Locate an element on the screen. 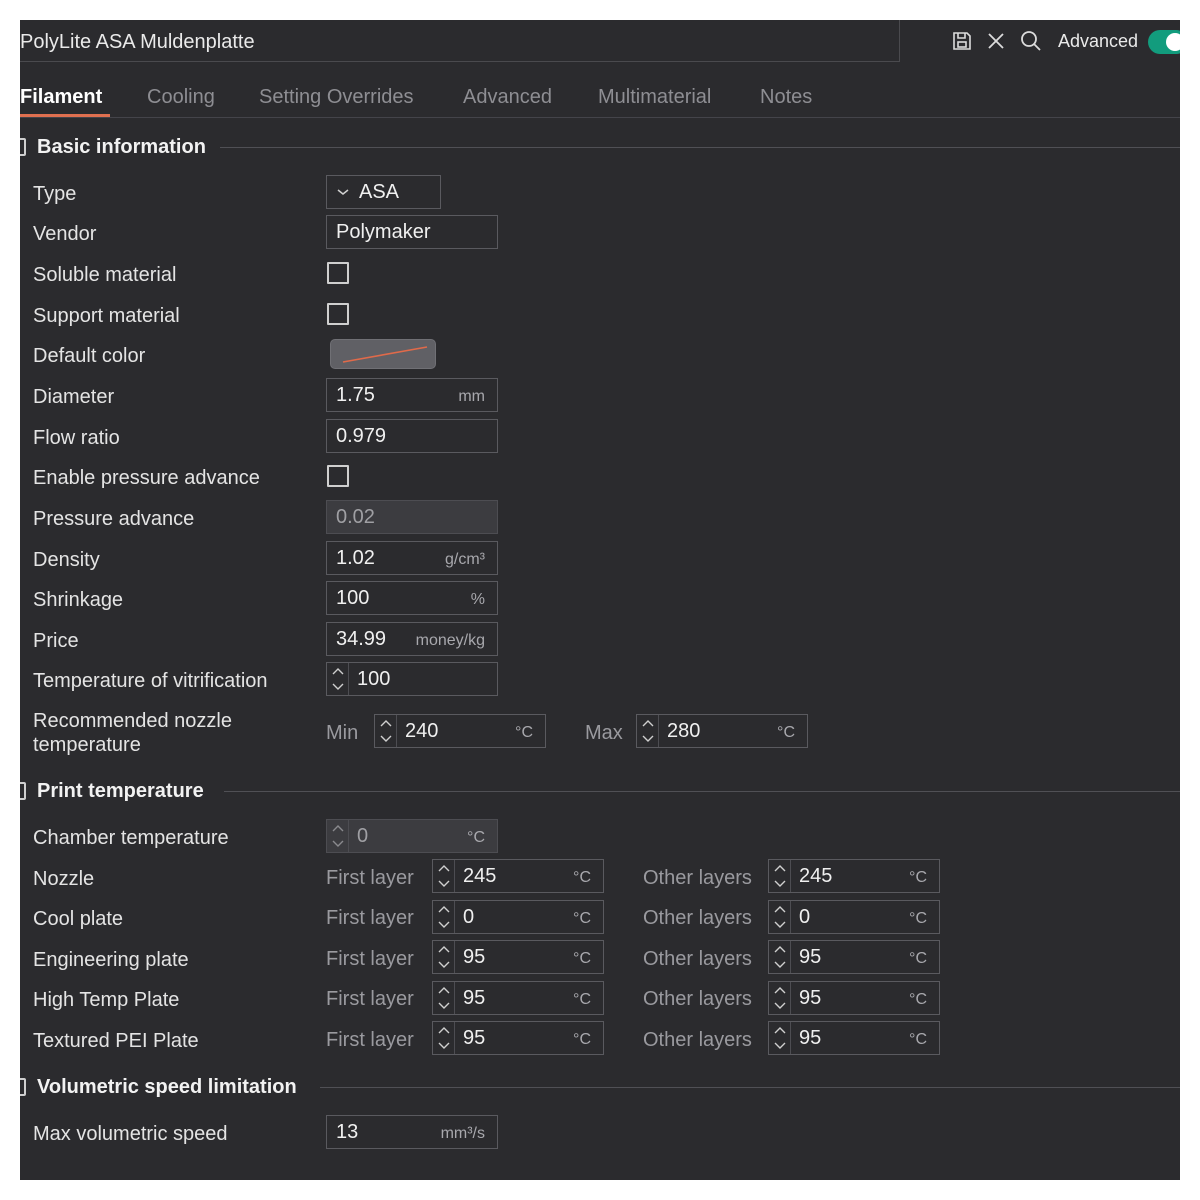 The image size is (1200, 1200). diameter-unit: mm is located at coordinates (471, 396).